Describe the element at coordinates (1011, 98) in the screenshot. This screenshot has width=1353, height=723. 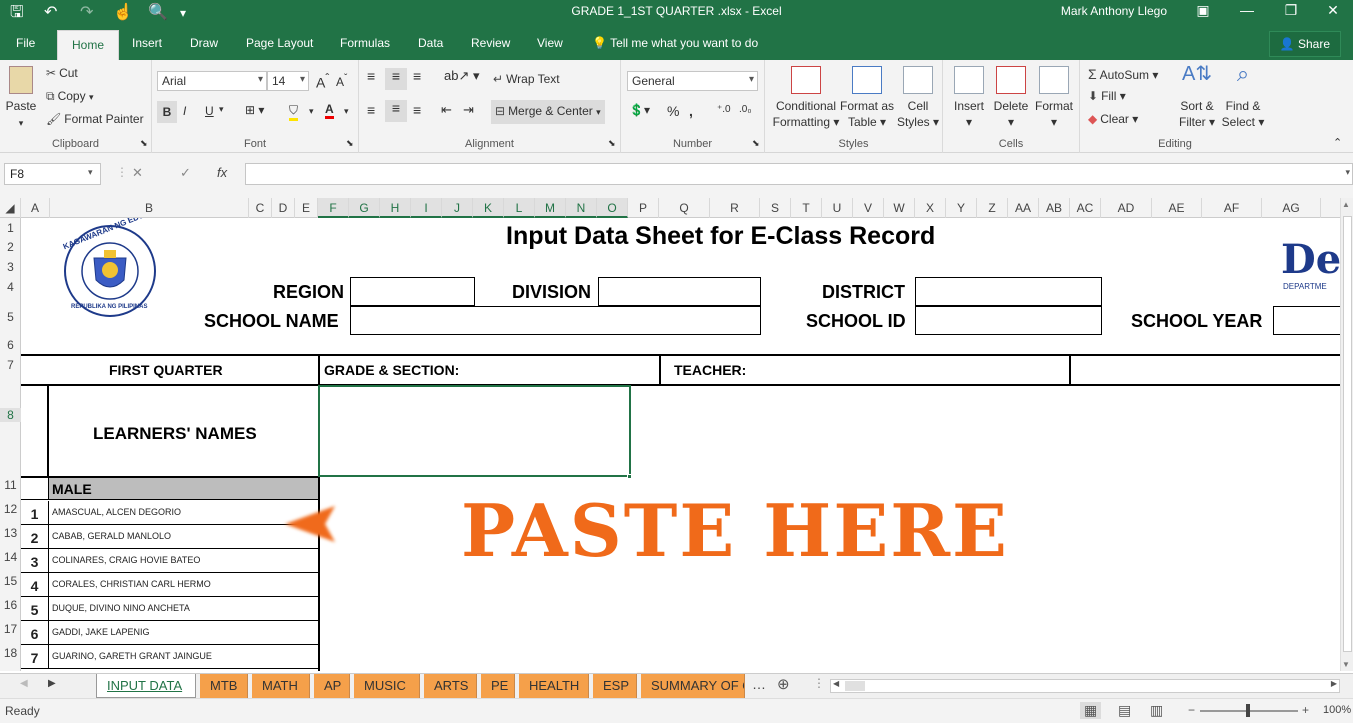
I see `delete-cells-button: Delete ▾` at that location.